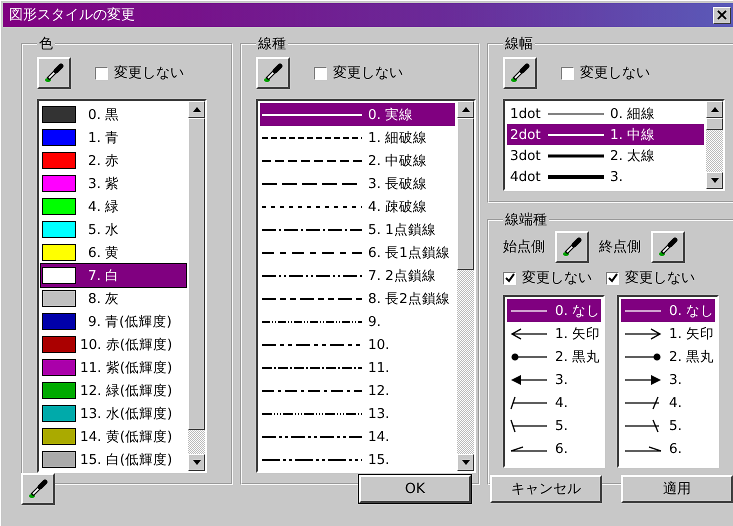 This screenshot has height=526, width=733. Describe the element at coordinates (357, 137) in the screenshot. I see `line-type-item: 1. 細破線` at that location.